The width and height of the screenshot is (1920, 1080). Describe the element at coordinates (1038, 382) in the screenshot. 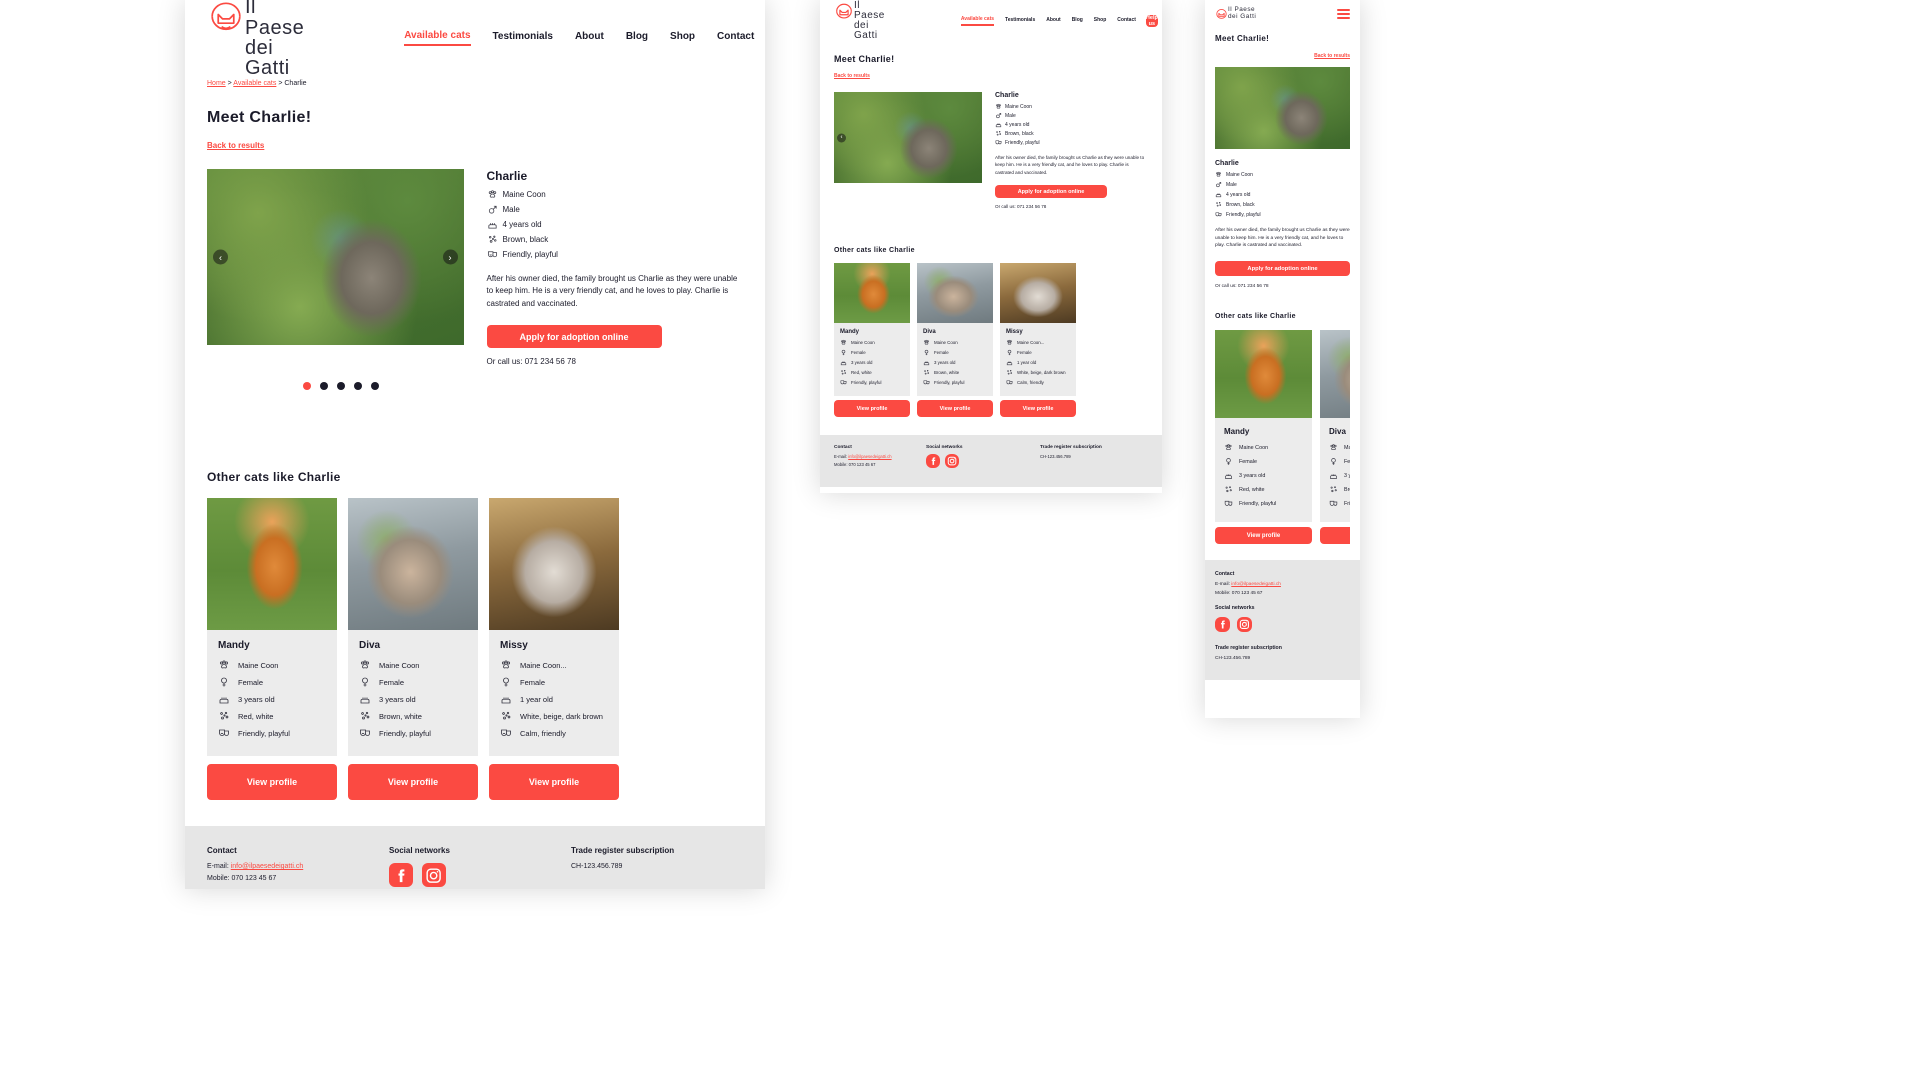

I see `card-spec-character: Calm, friendly` at that location.